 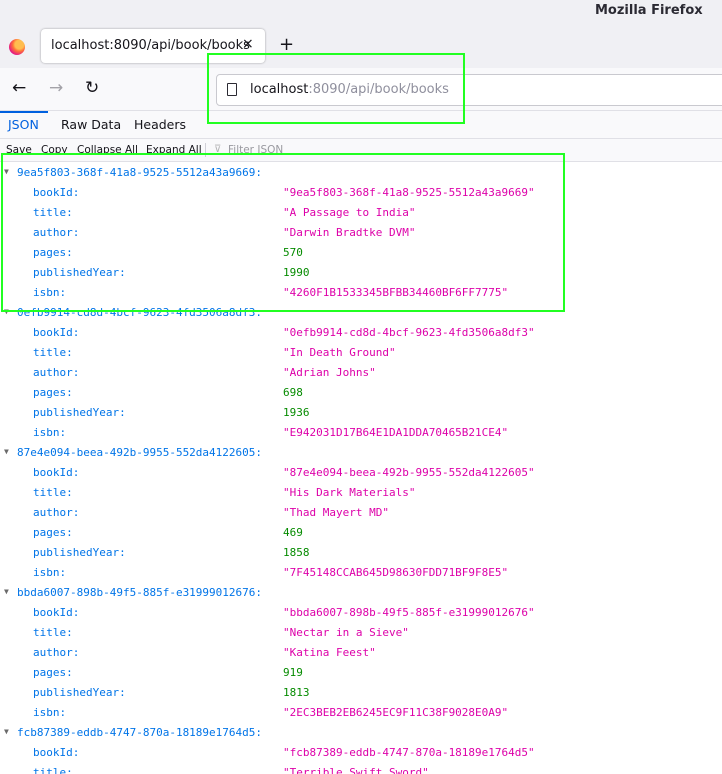 I want to click on close-tab-icon: ×, so click(x=248, y=44).